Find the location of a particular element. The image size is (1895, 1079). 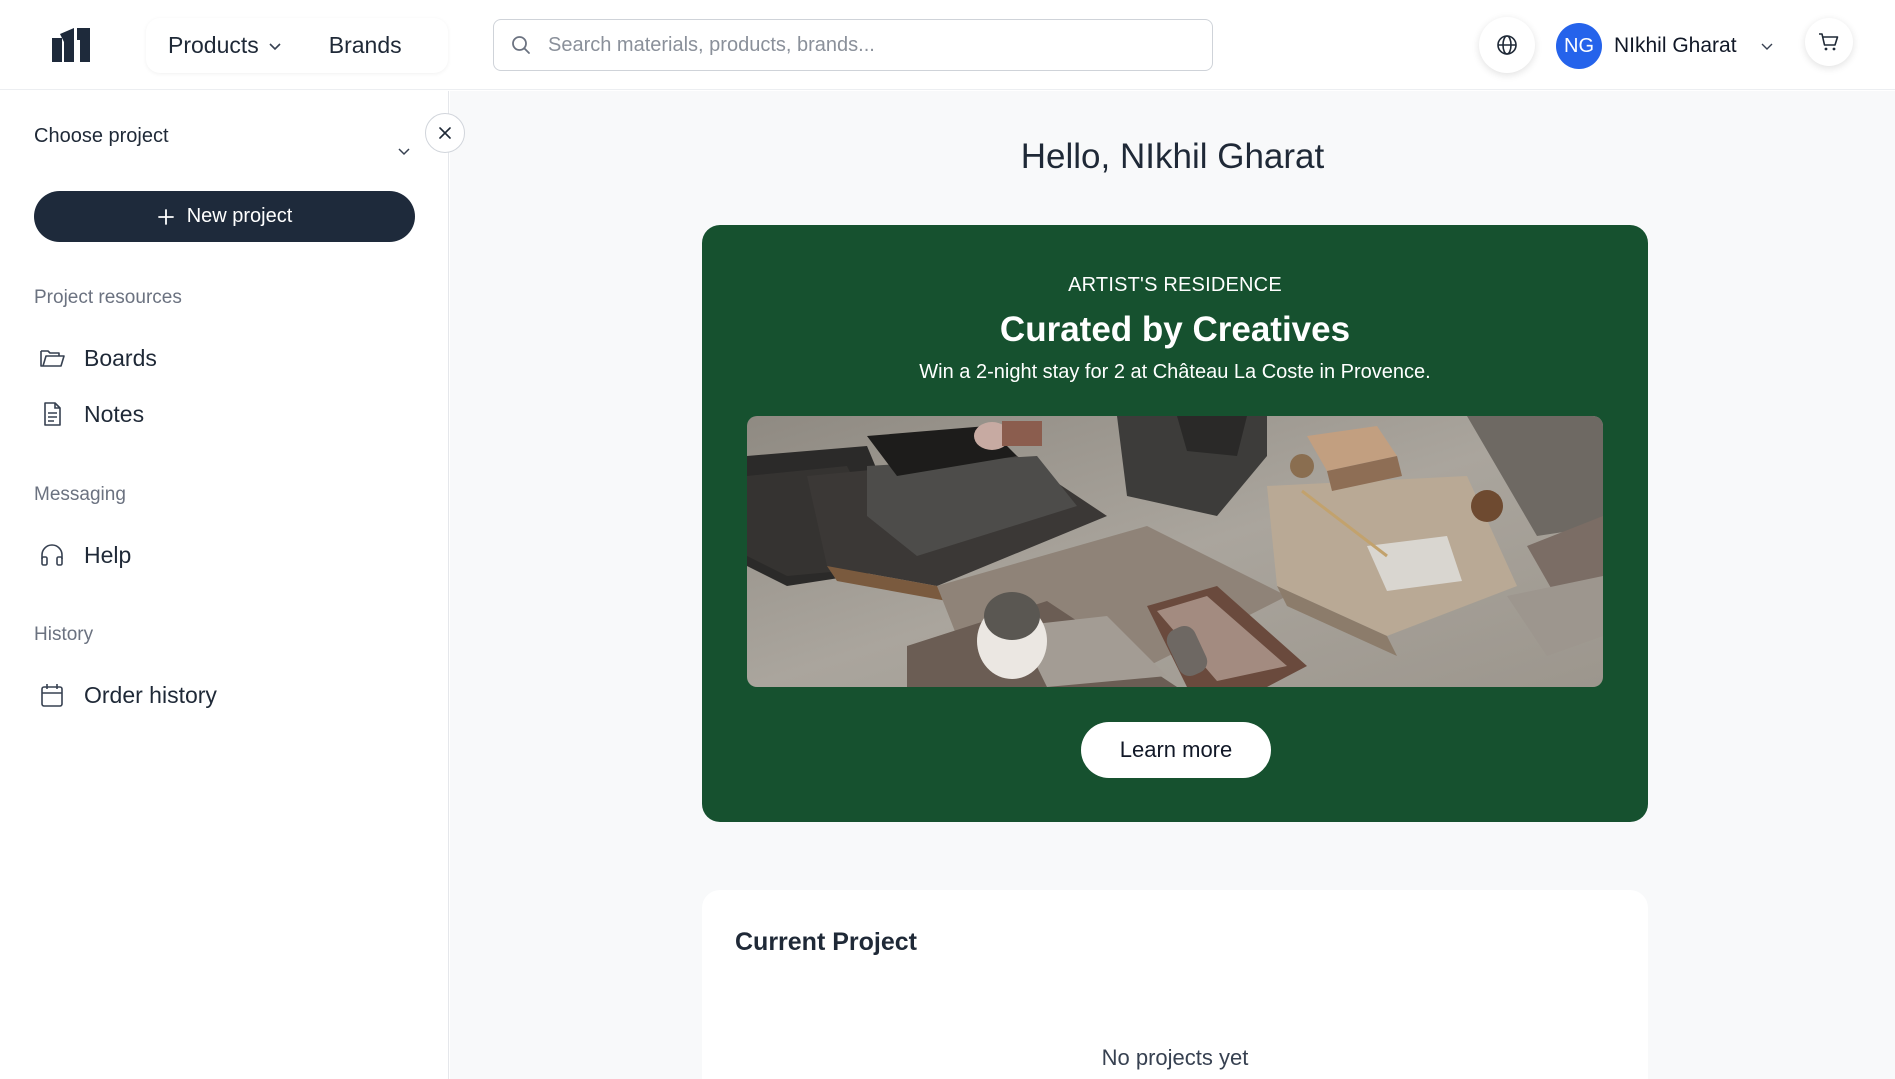

sidebar-item-order-history: Order history is located at coordinates (127, 695).